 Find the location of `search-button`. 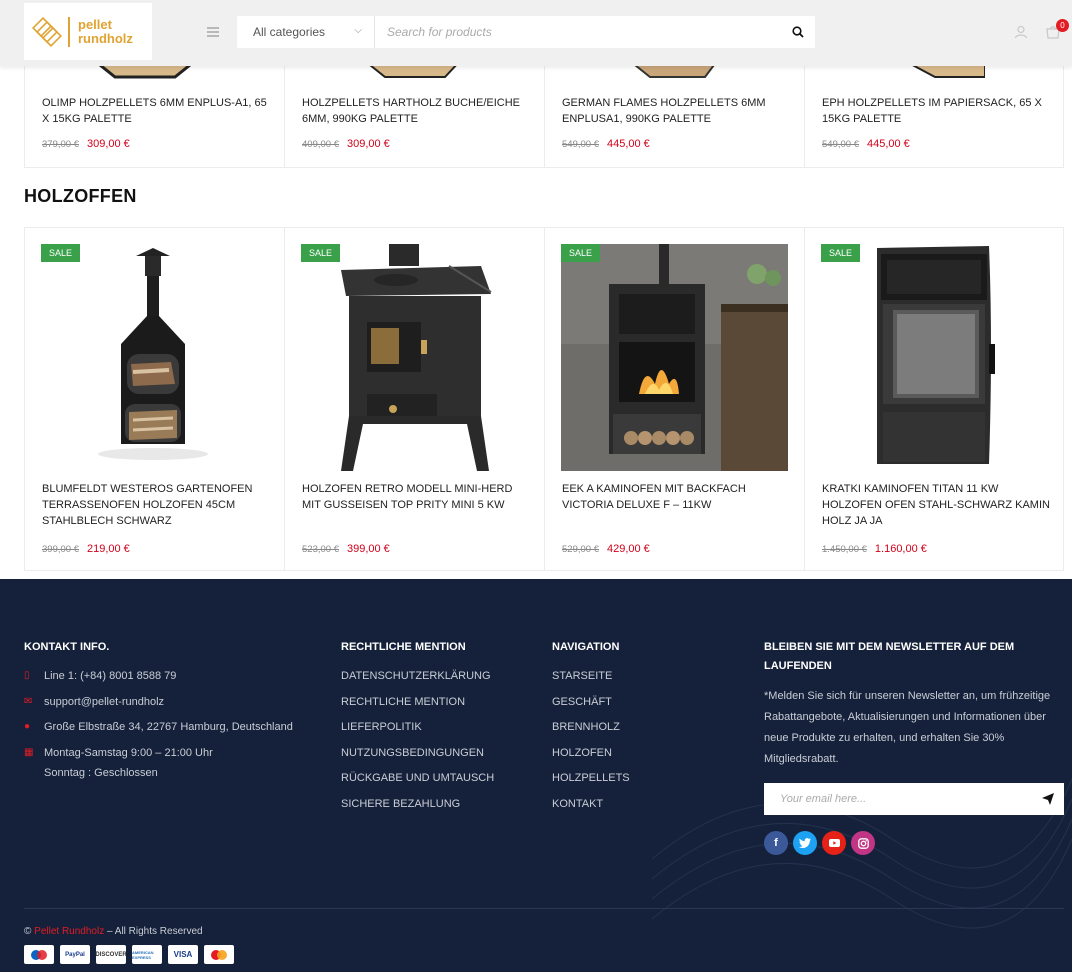

search-button is located at coordinates (798, 32).